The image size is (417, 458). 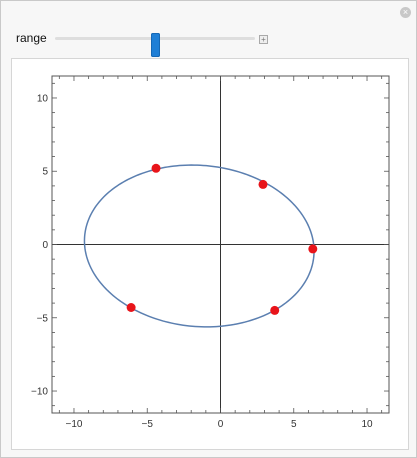 What do you see at coordinates (43, 318) in the screenshot?
I see `y-tick-label: −5` at bounding box center [43, 318].